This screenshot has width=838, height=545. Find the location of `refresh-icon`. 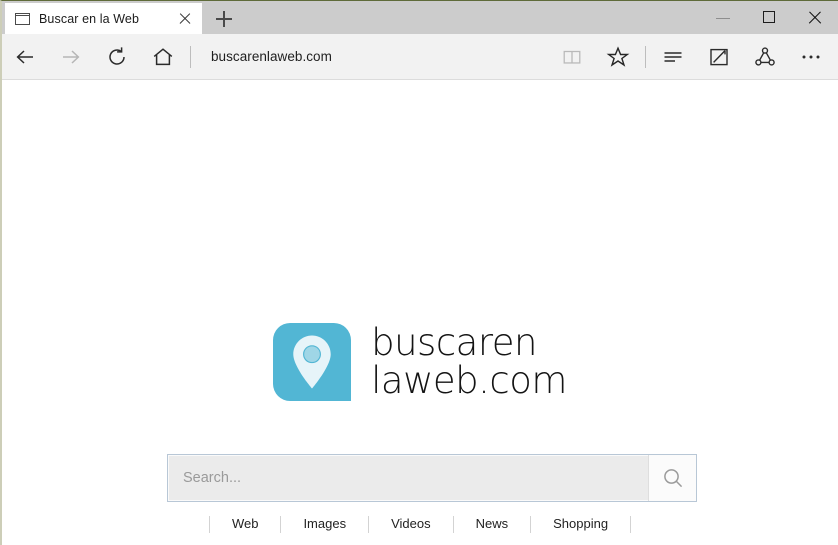

refresh-icon is located at coordinates (117, 55).